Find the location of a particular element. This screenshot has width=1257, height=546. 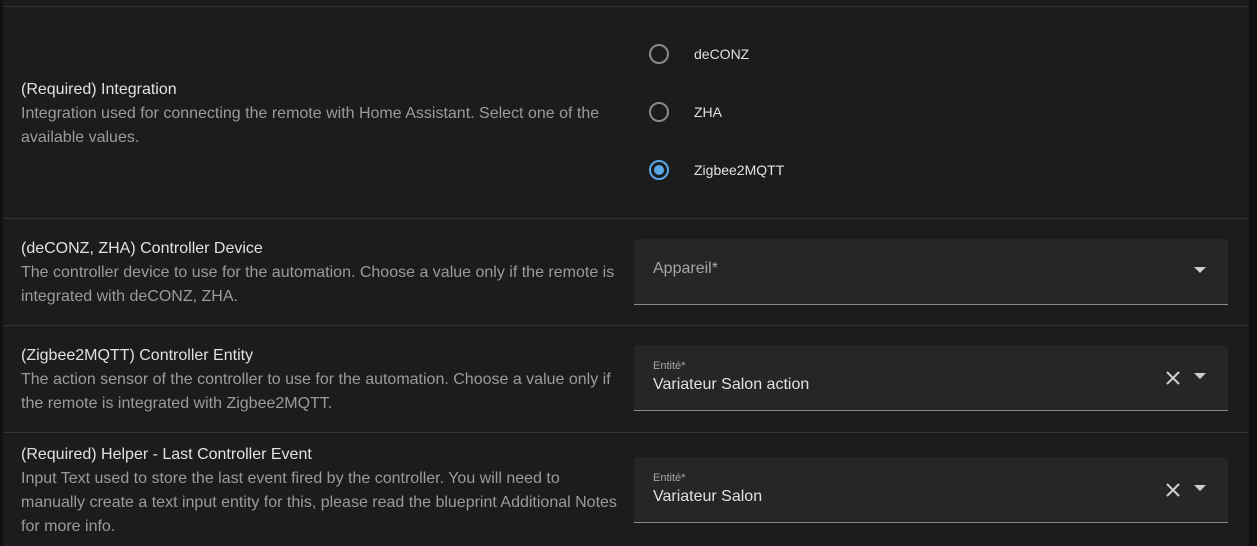

radio-label-zigbee2mqtt: Zigbee2MQTT is located at coordinates (739, 170).